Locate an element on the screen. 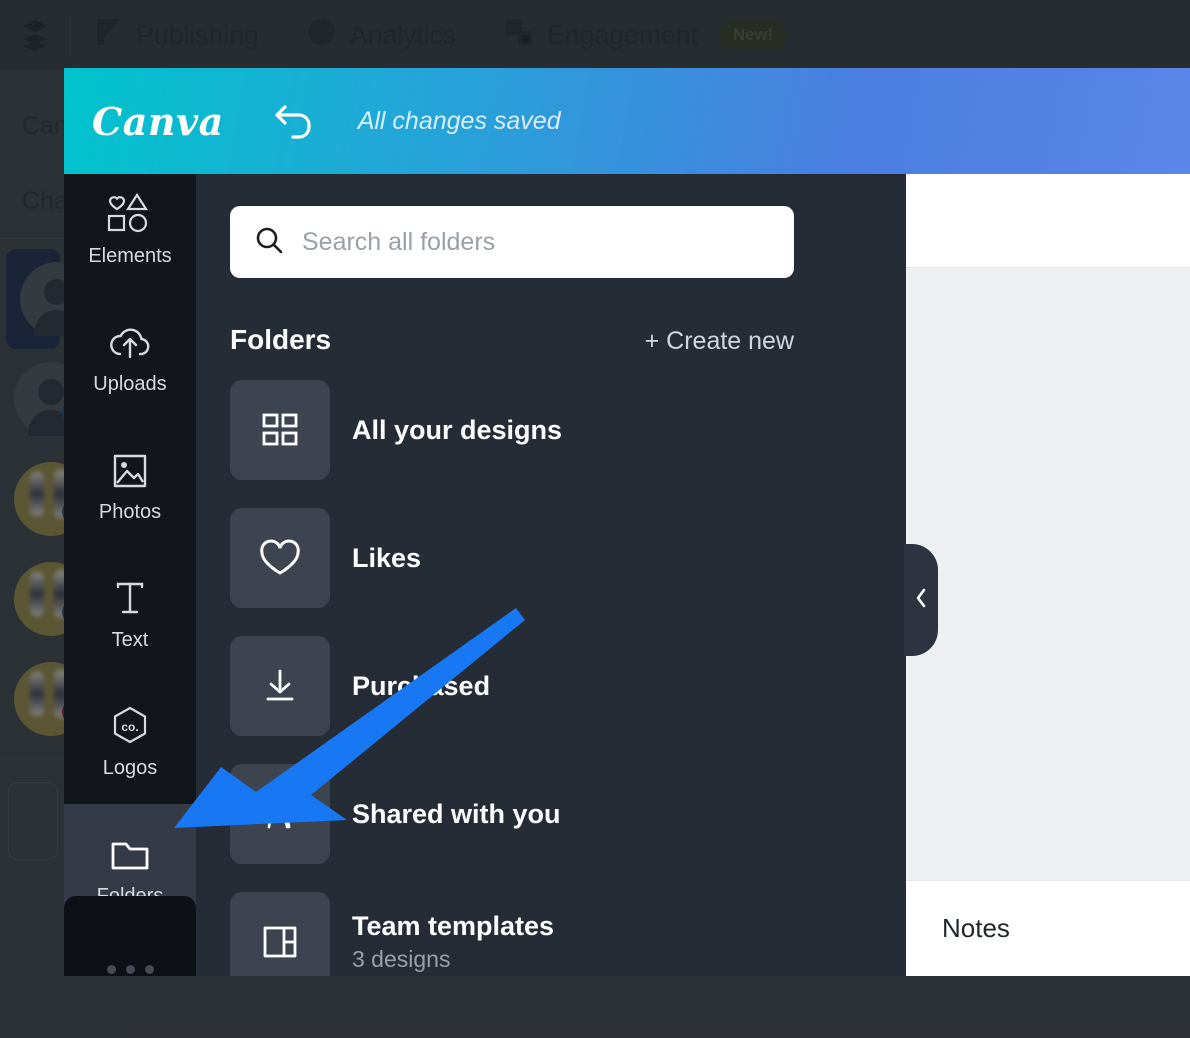 This screenshot has width=1190, height=1038. grid-icon is located at coordinates (280, 430).